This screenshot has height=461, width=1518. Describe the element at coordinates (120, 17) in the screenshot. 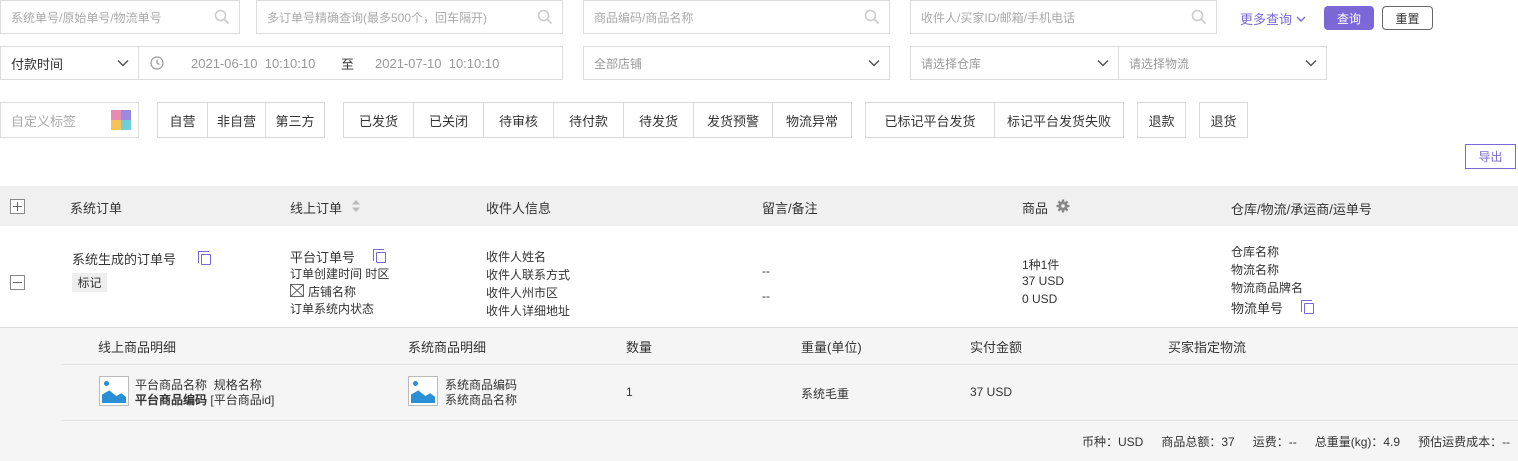

I see `order-no-input: 系统单号/原始单号/物流单号` at that location.